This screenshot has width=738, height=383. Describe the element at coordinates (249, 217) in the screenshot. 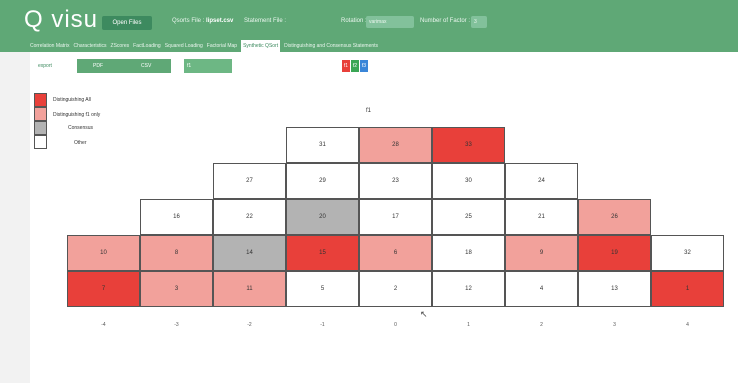

I see `qsort-cell-22: 22` at that location.